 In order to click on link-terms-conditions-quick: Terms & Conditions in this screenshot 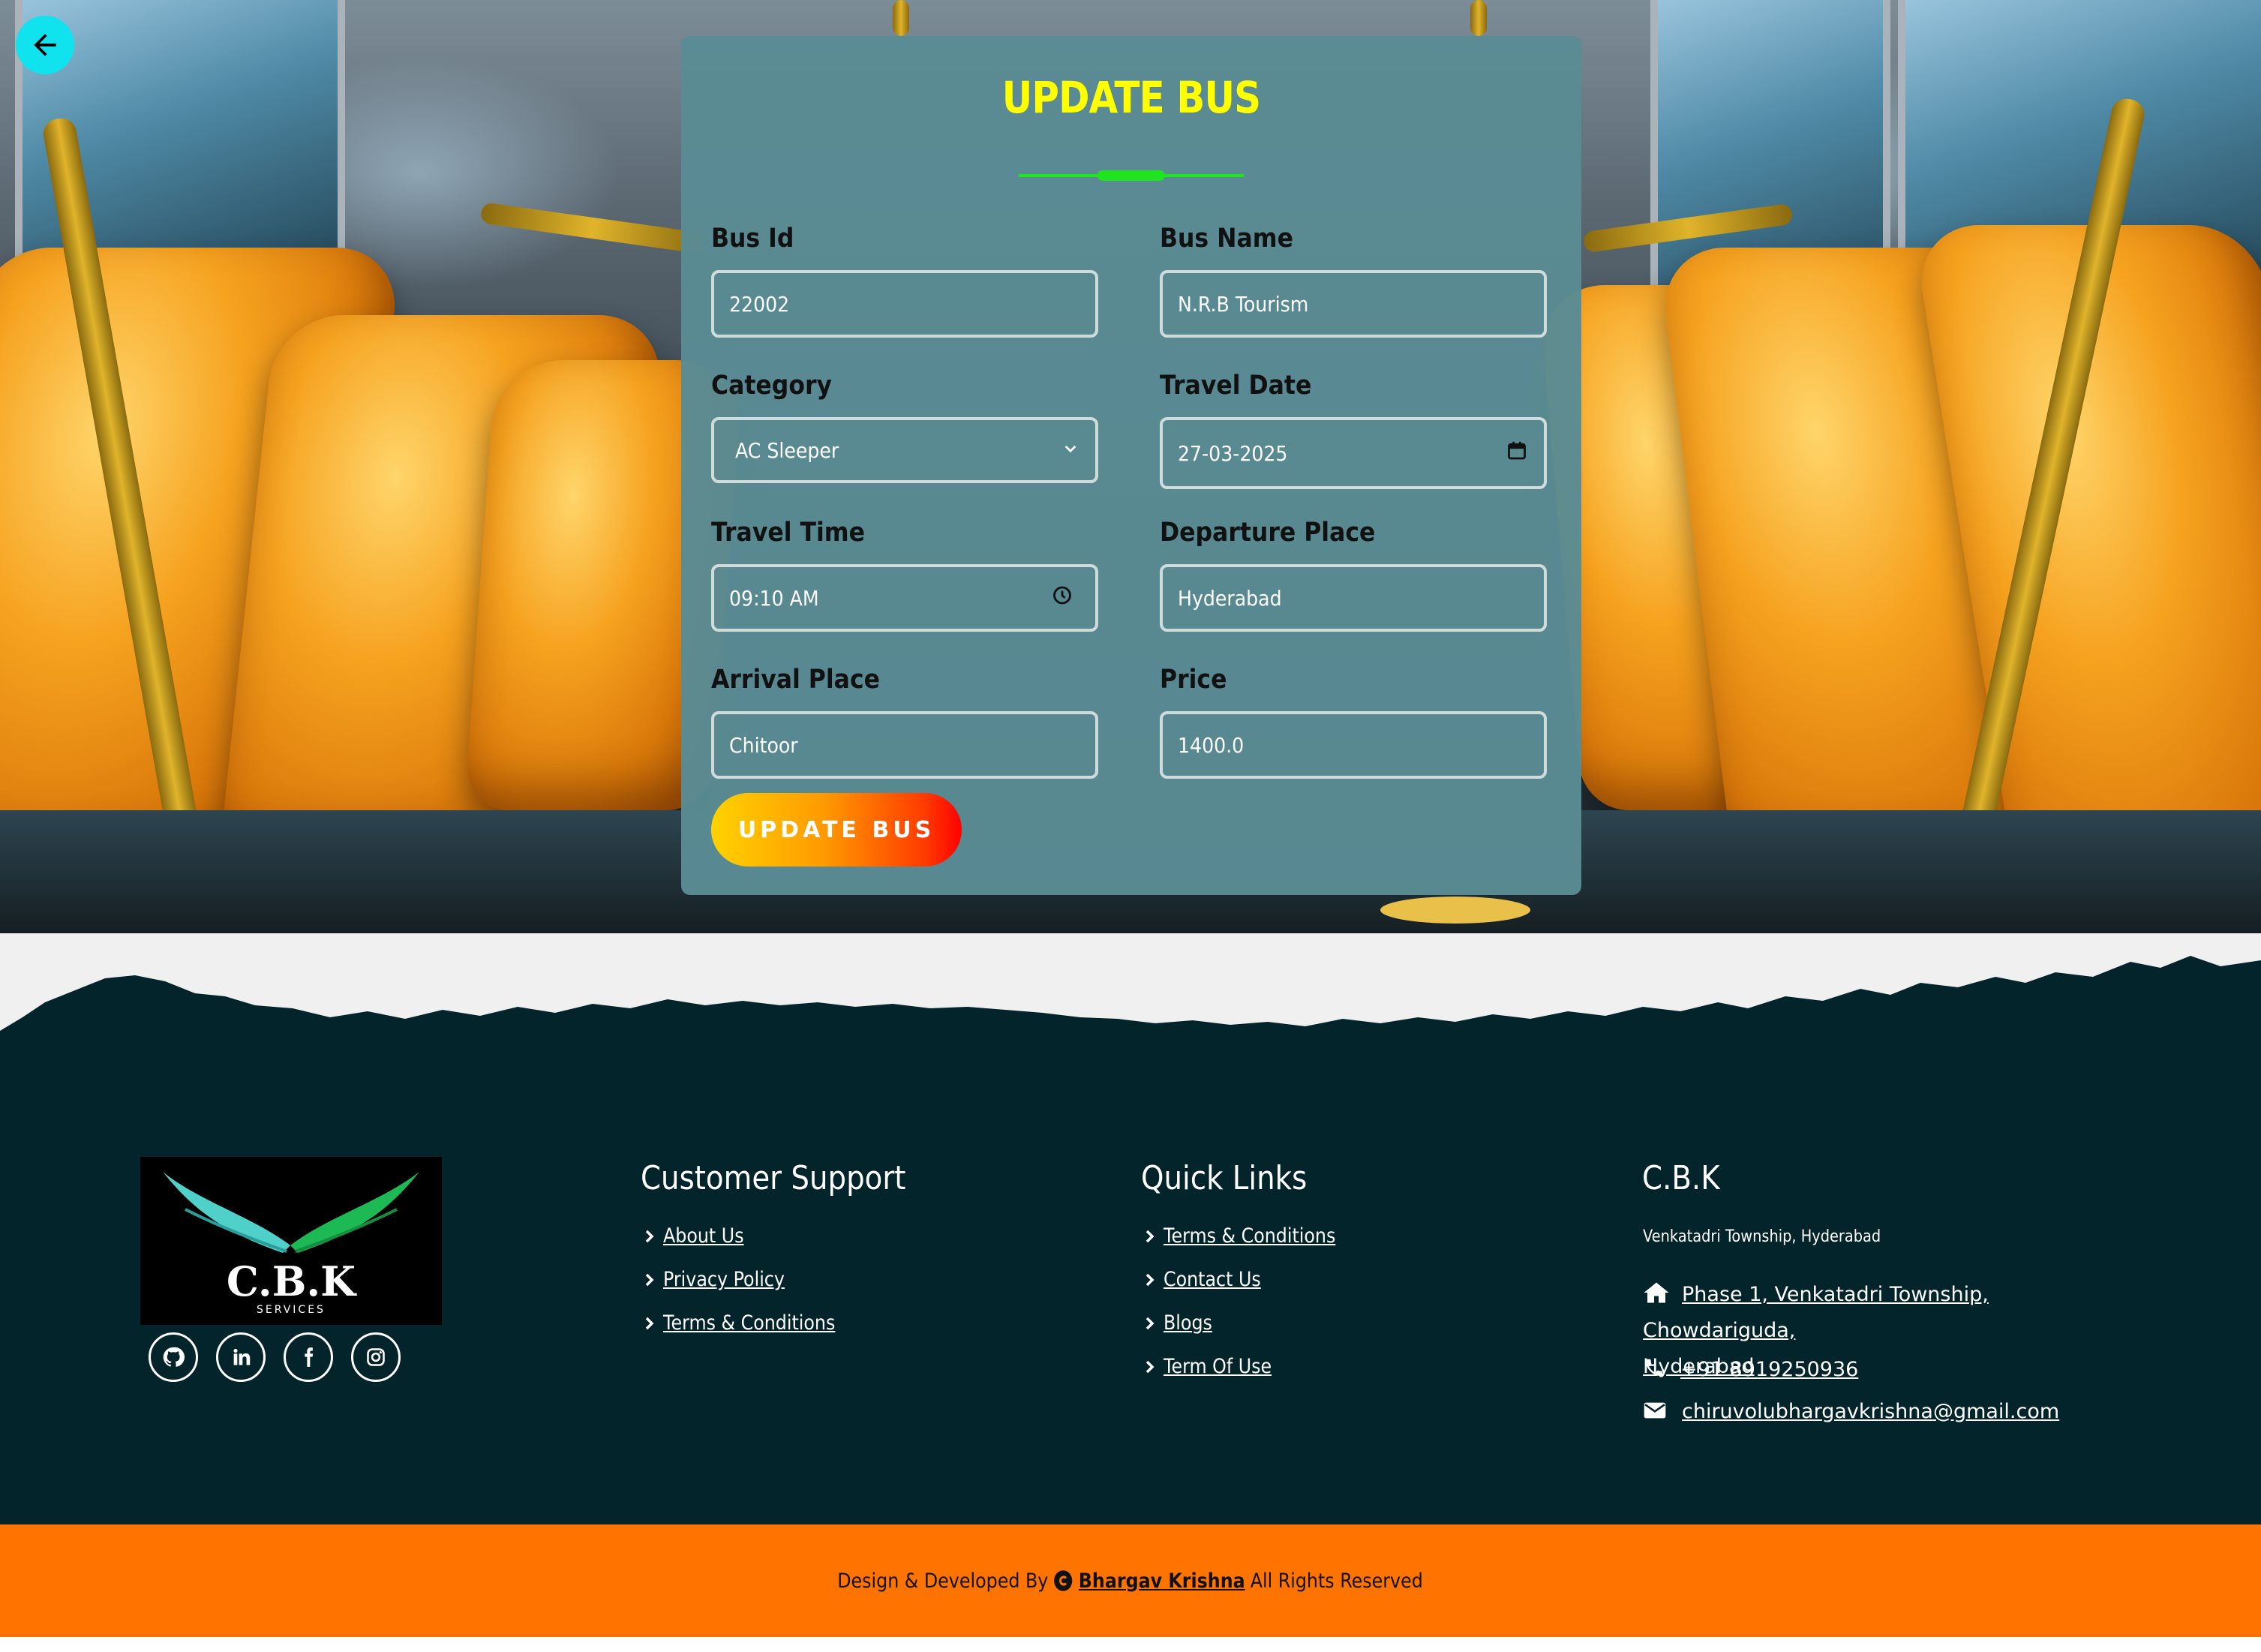, I will do `click(1251, 1236)`.